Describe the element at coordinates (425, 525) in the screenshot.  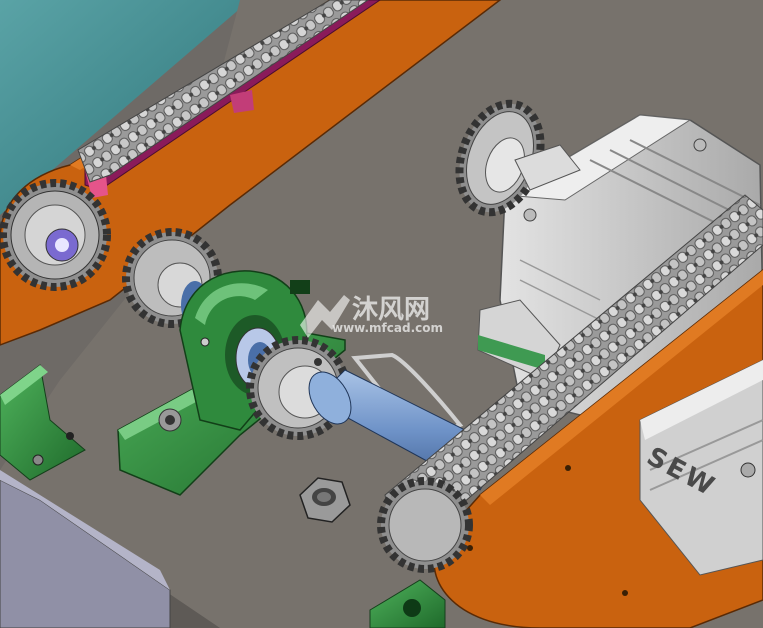
I see `drive-sprocket-lower` at that location.